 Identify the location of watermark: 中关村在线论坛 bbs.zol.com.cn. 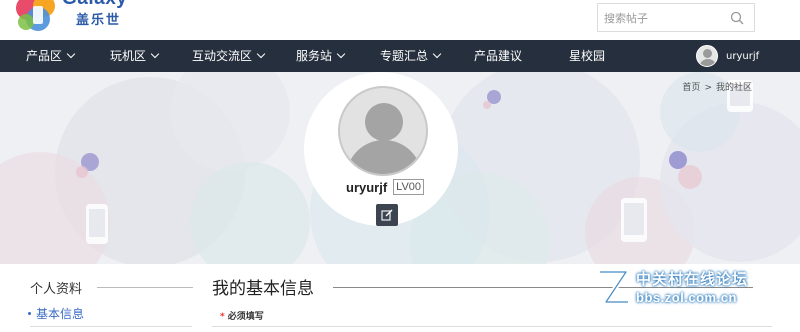
(692, 291).